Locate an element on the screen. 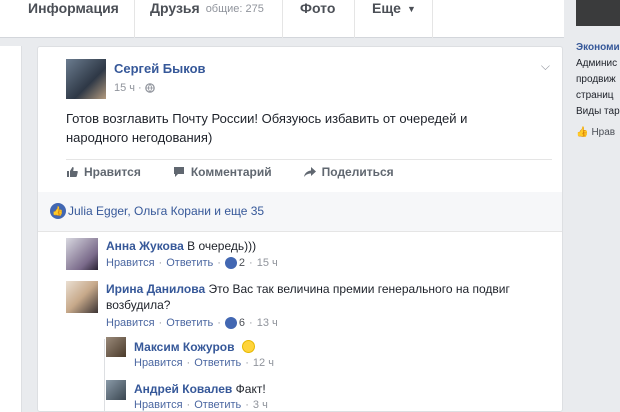  right-text-line: страниц is located at coordinates (595, 95).